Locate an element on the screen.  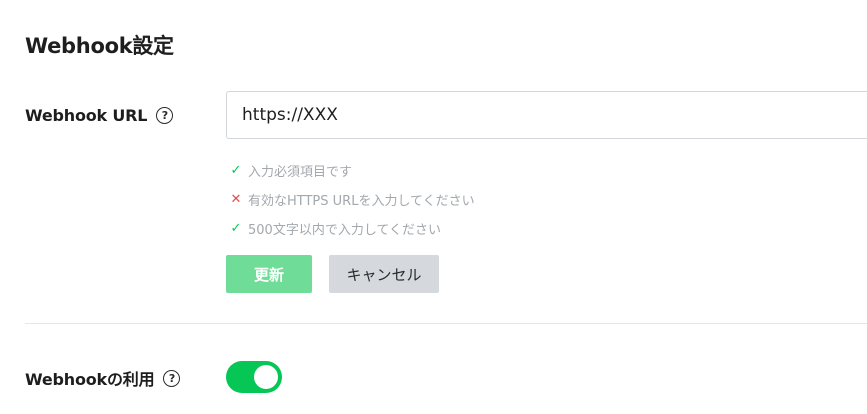
webhook-url-label-row: Webhook URL ? is located at coordinates (99, 115).